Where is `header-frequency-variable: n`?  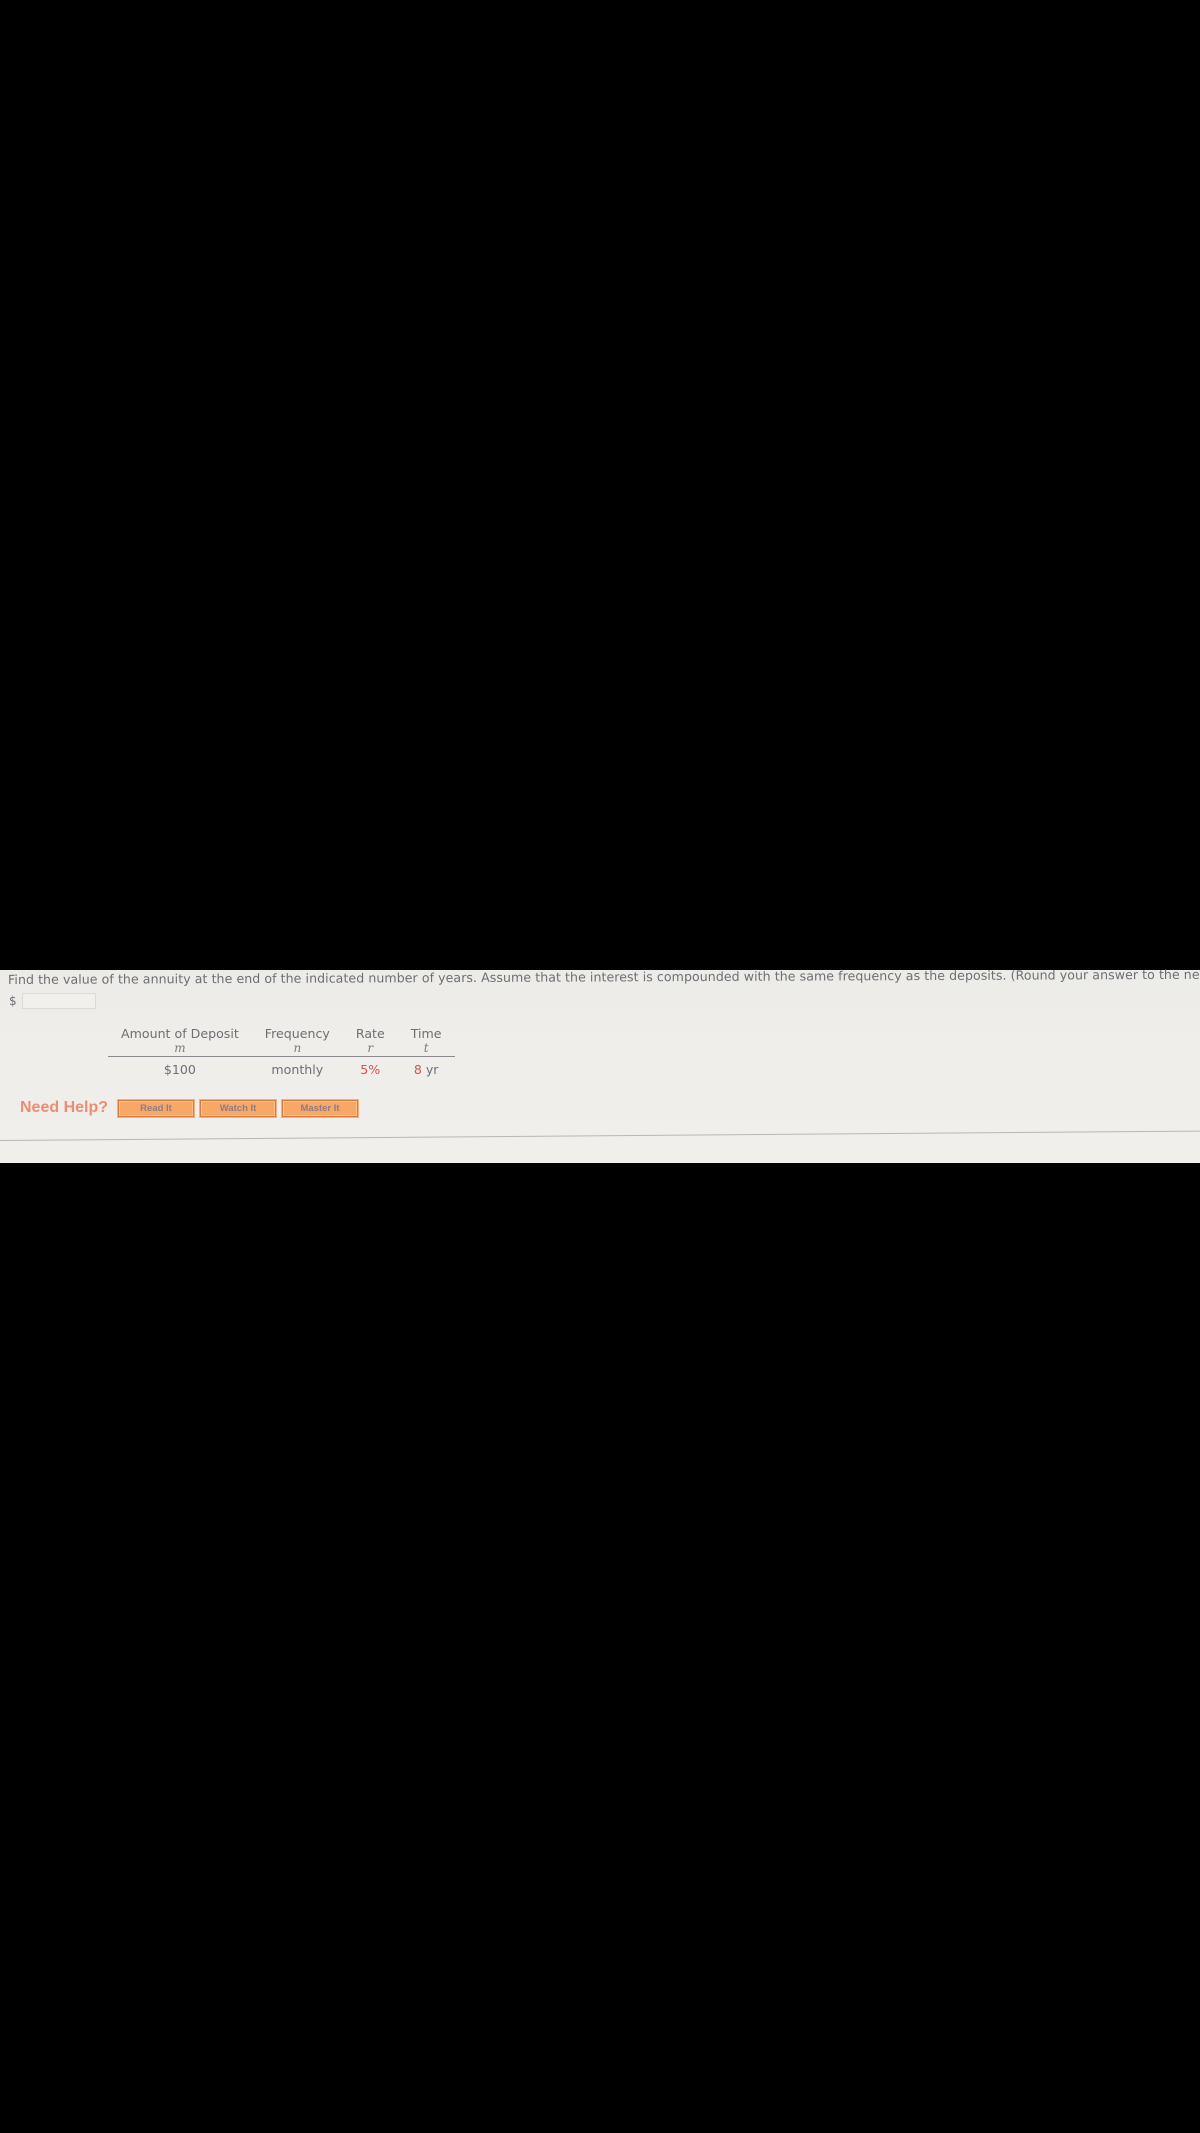 header-frequency-variable: n is located at coordinates (297, 1048).